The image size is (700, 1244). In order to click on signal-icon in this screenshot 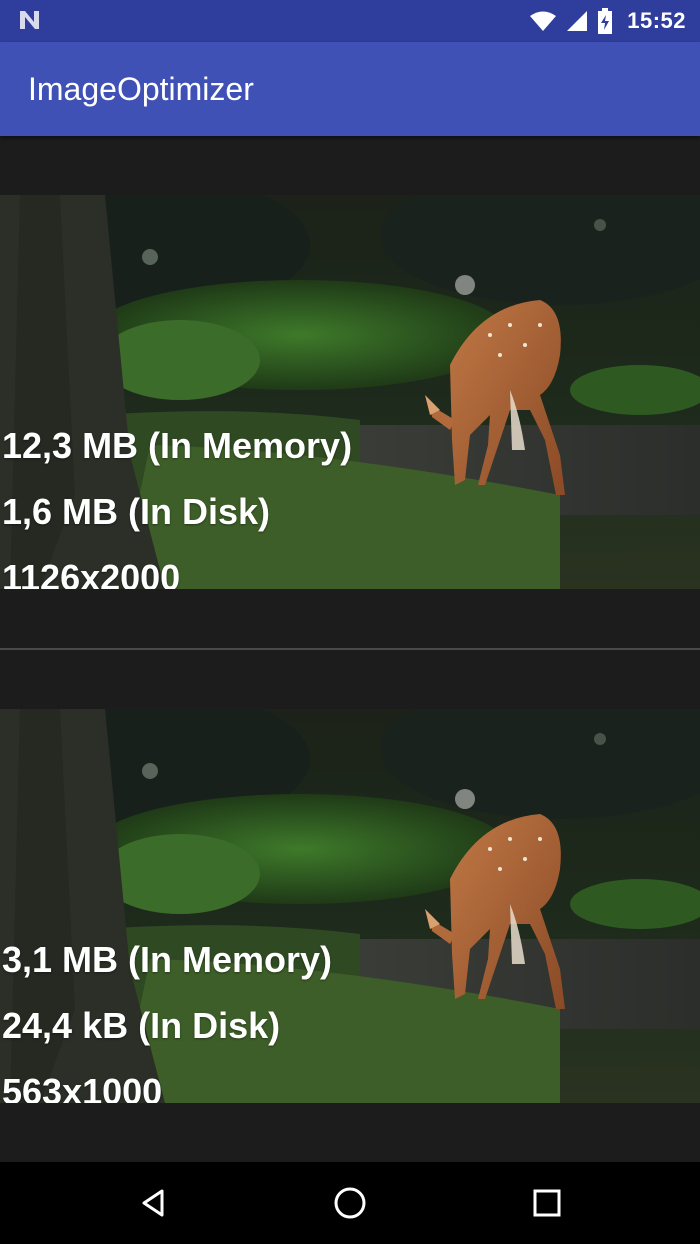, I will do `click(577, 21)`.